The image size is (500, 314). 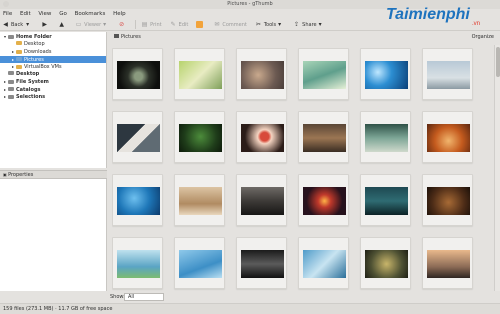 I want to click on edit-icon: ✎, so click(x=173, y=24).